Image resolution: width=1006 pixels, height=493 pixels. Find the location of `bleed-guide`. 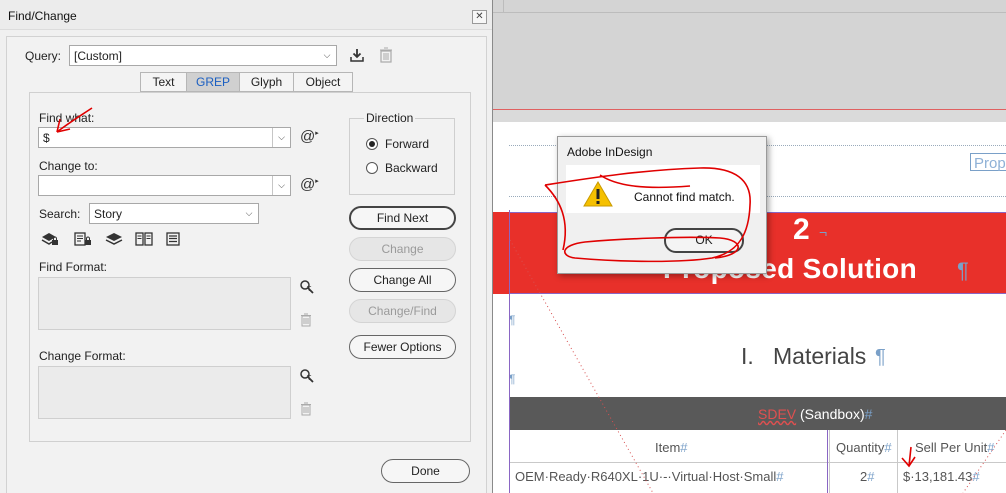

bleed-guide is located at coordinates (749, 109).